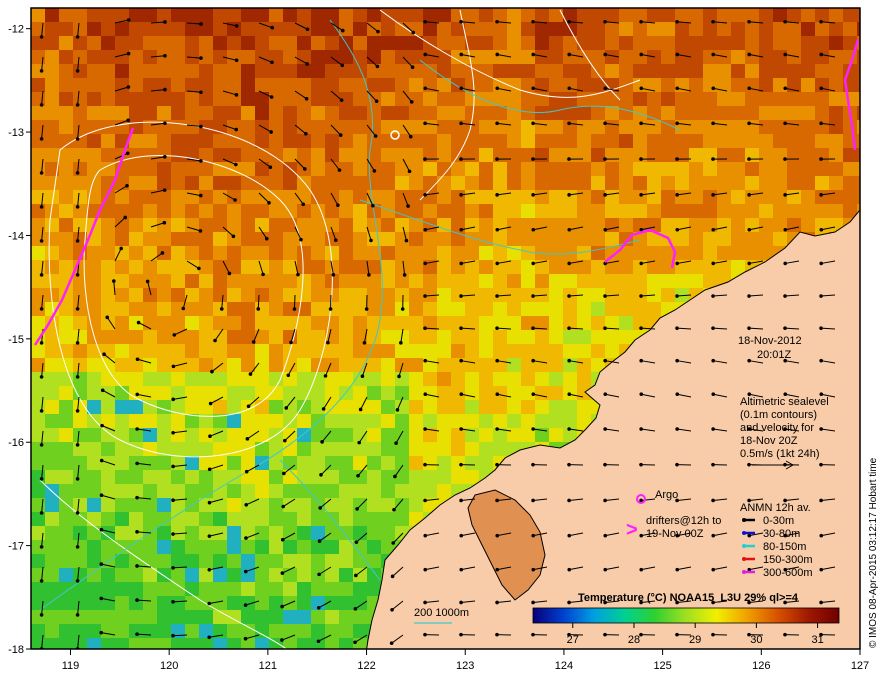 The width and height of the screenshot is (880, 680). What do you see at coordinates (788, 573) in the screenshot?
I see `anmn-legend-label: 300-600m` at bounding box center [788, 573].